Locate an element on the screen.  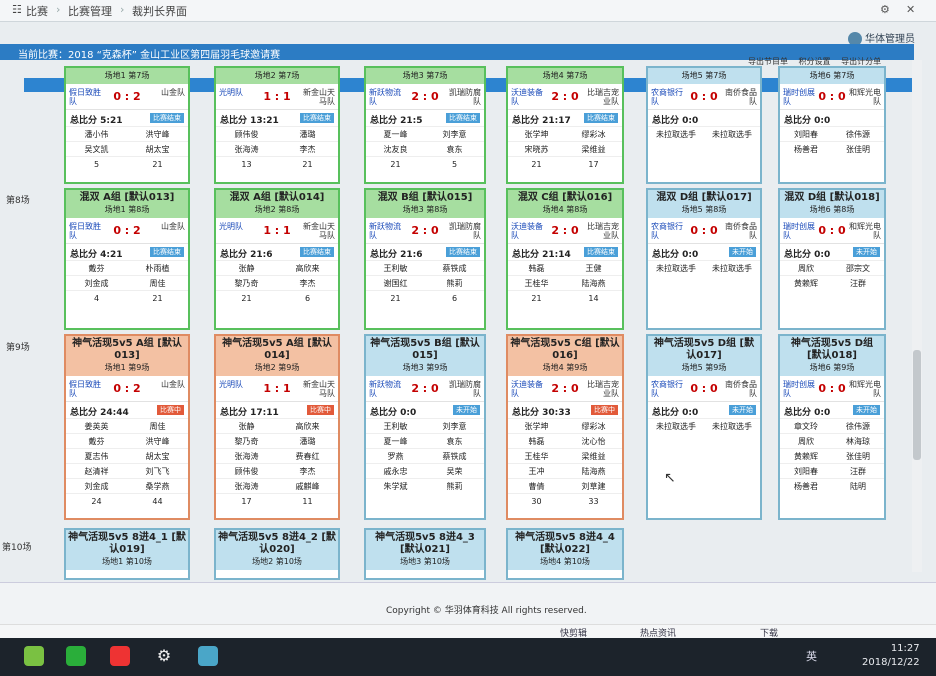
player-left: 王桂华 is located at coordinates (536, 456).